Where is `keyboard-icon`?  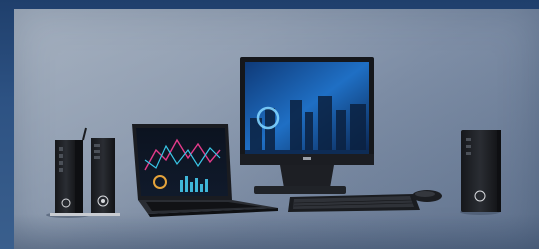 keyboard-icon is located at coordinates (354, 203).